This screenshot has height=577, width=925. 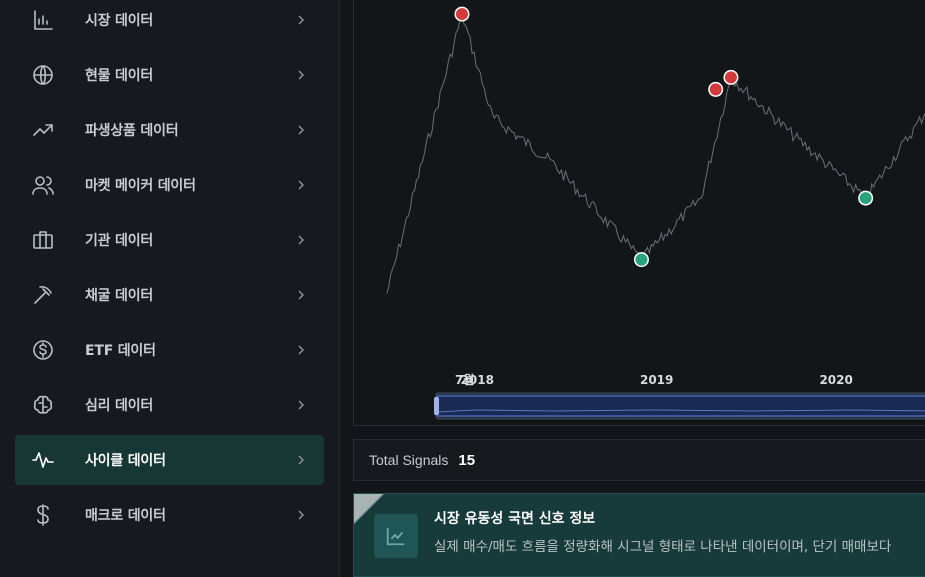 I want to click on x-tick-label: 2018, so click(x=477, y=380).